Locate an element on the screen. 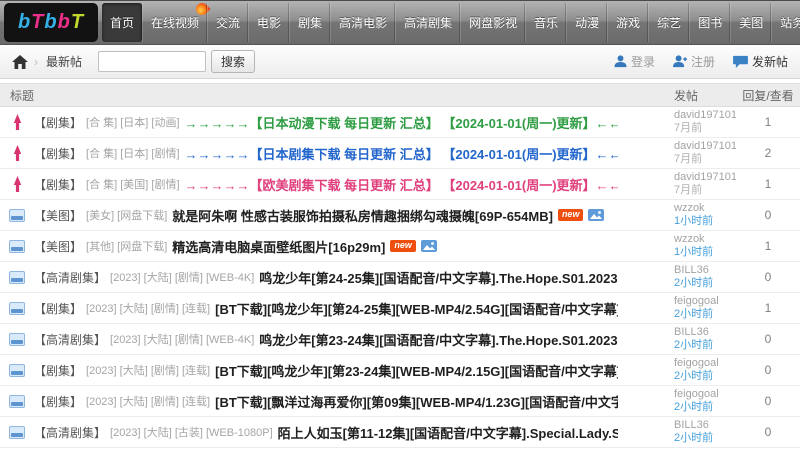 The height and width of the screenshot is (450, 800). nav-item-14: 站务 is located at coordinates (785, 22).